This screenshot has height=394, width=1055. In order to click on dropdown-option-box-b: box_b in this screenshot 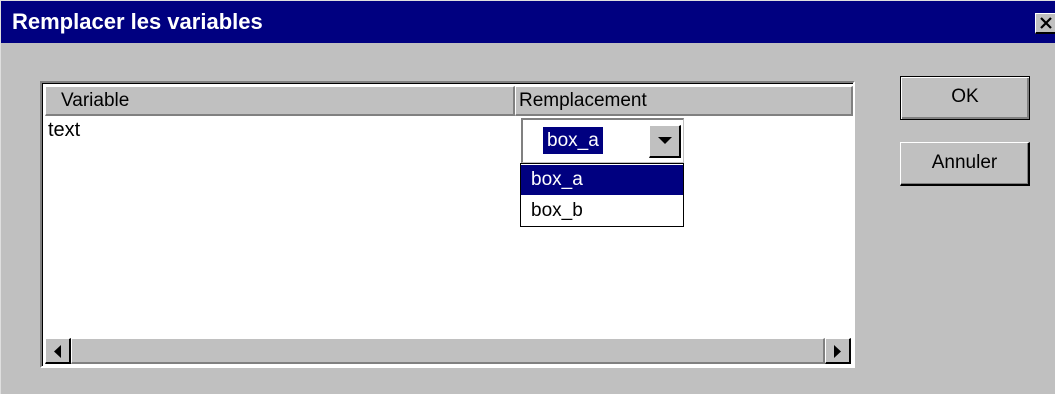, I will do `click(602, 211)`.